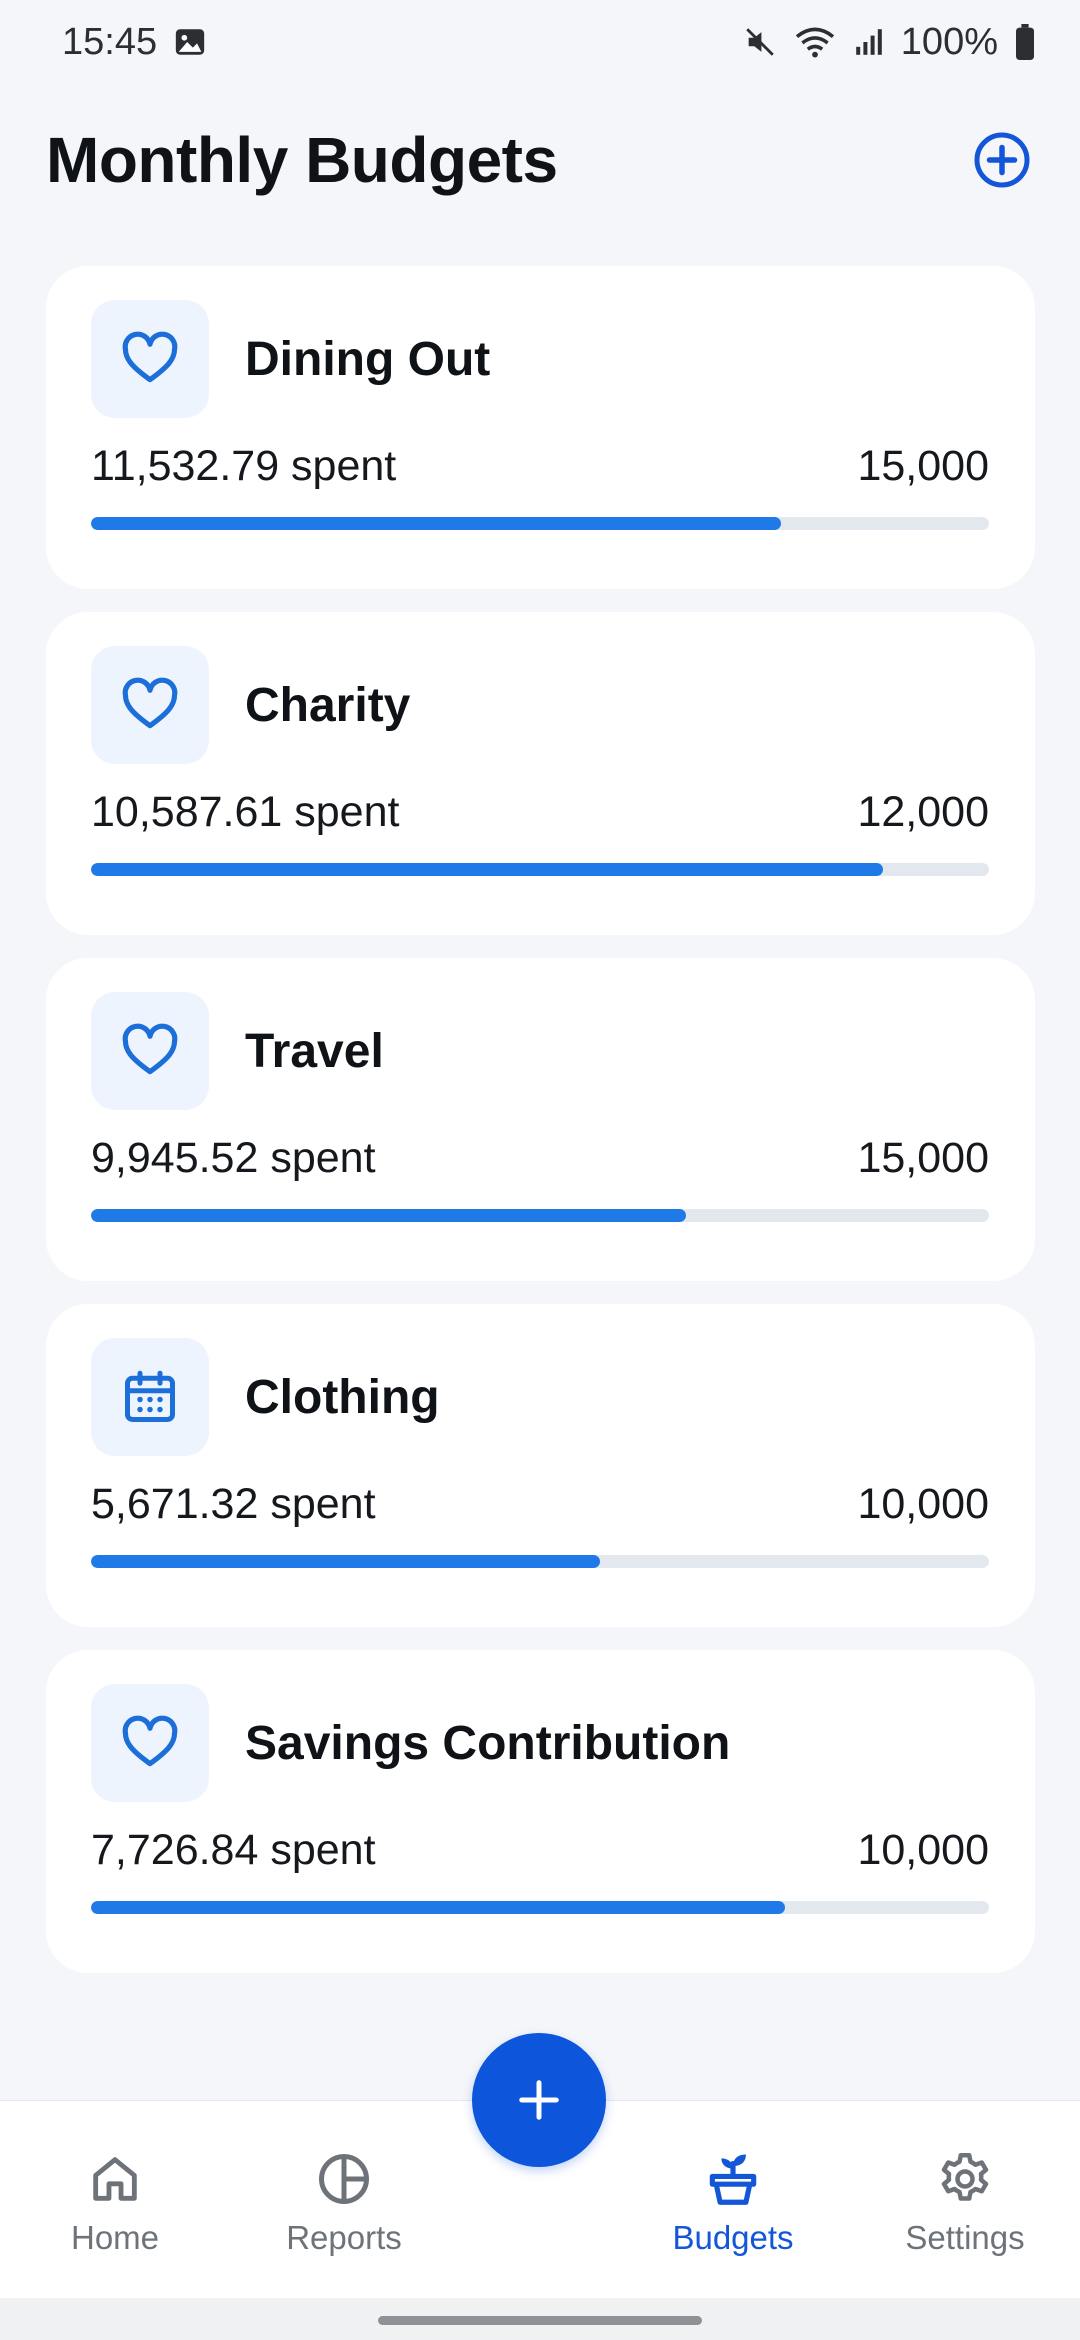  I want to click on budget-card-charity: Charity 10,587.61 spent 12,000, so click(540, 773).